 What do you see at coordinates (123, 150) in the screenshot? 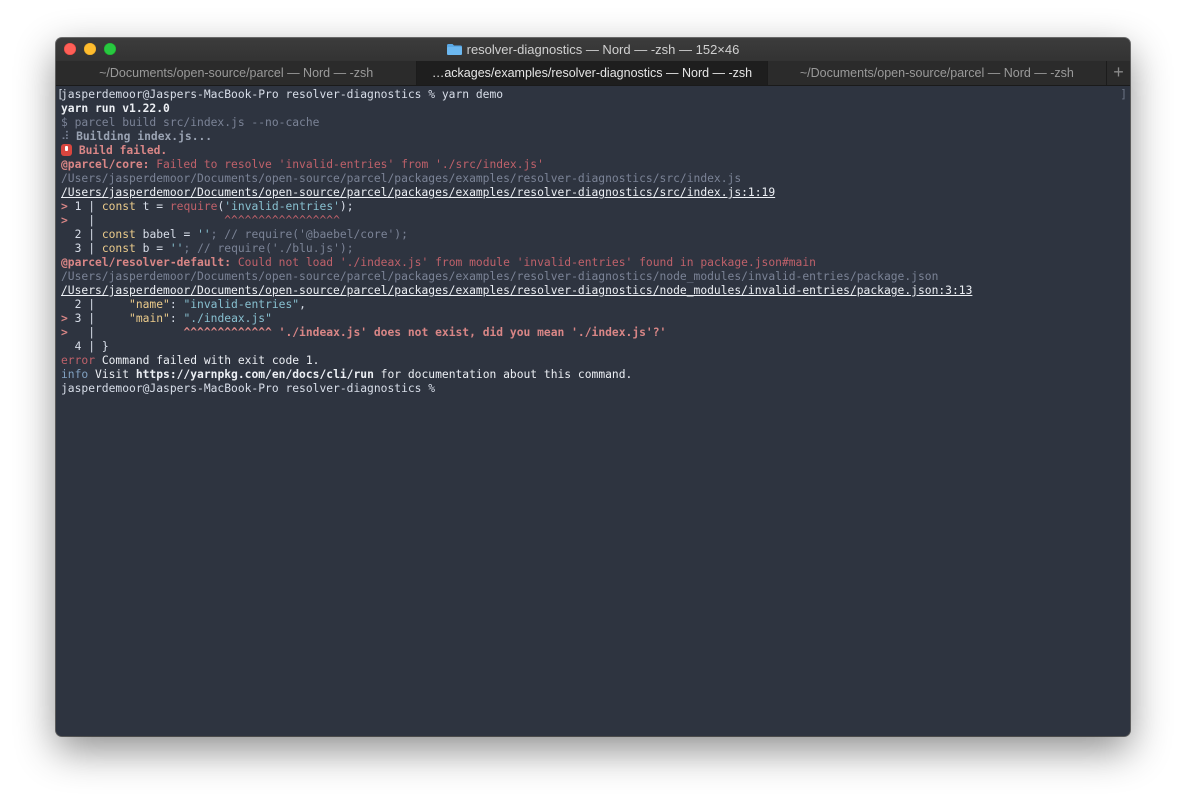
I see `build-failed-text: Build failed.` at bounding box center [123, 150].